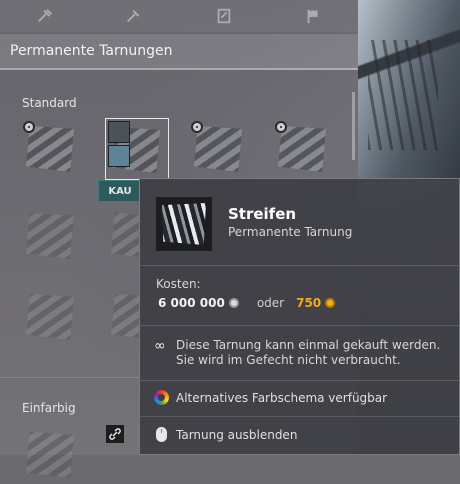 The width and height of the screenshot is (460, 484). I want to click on color-wheel-icon, so click(161, 397).